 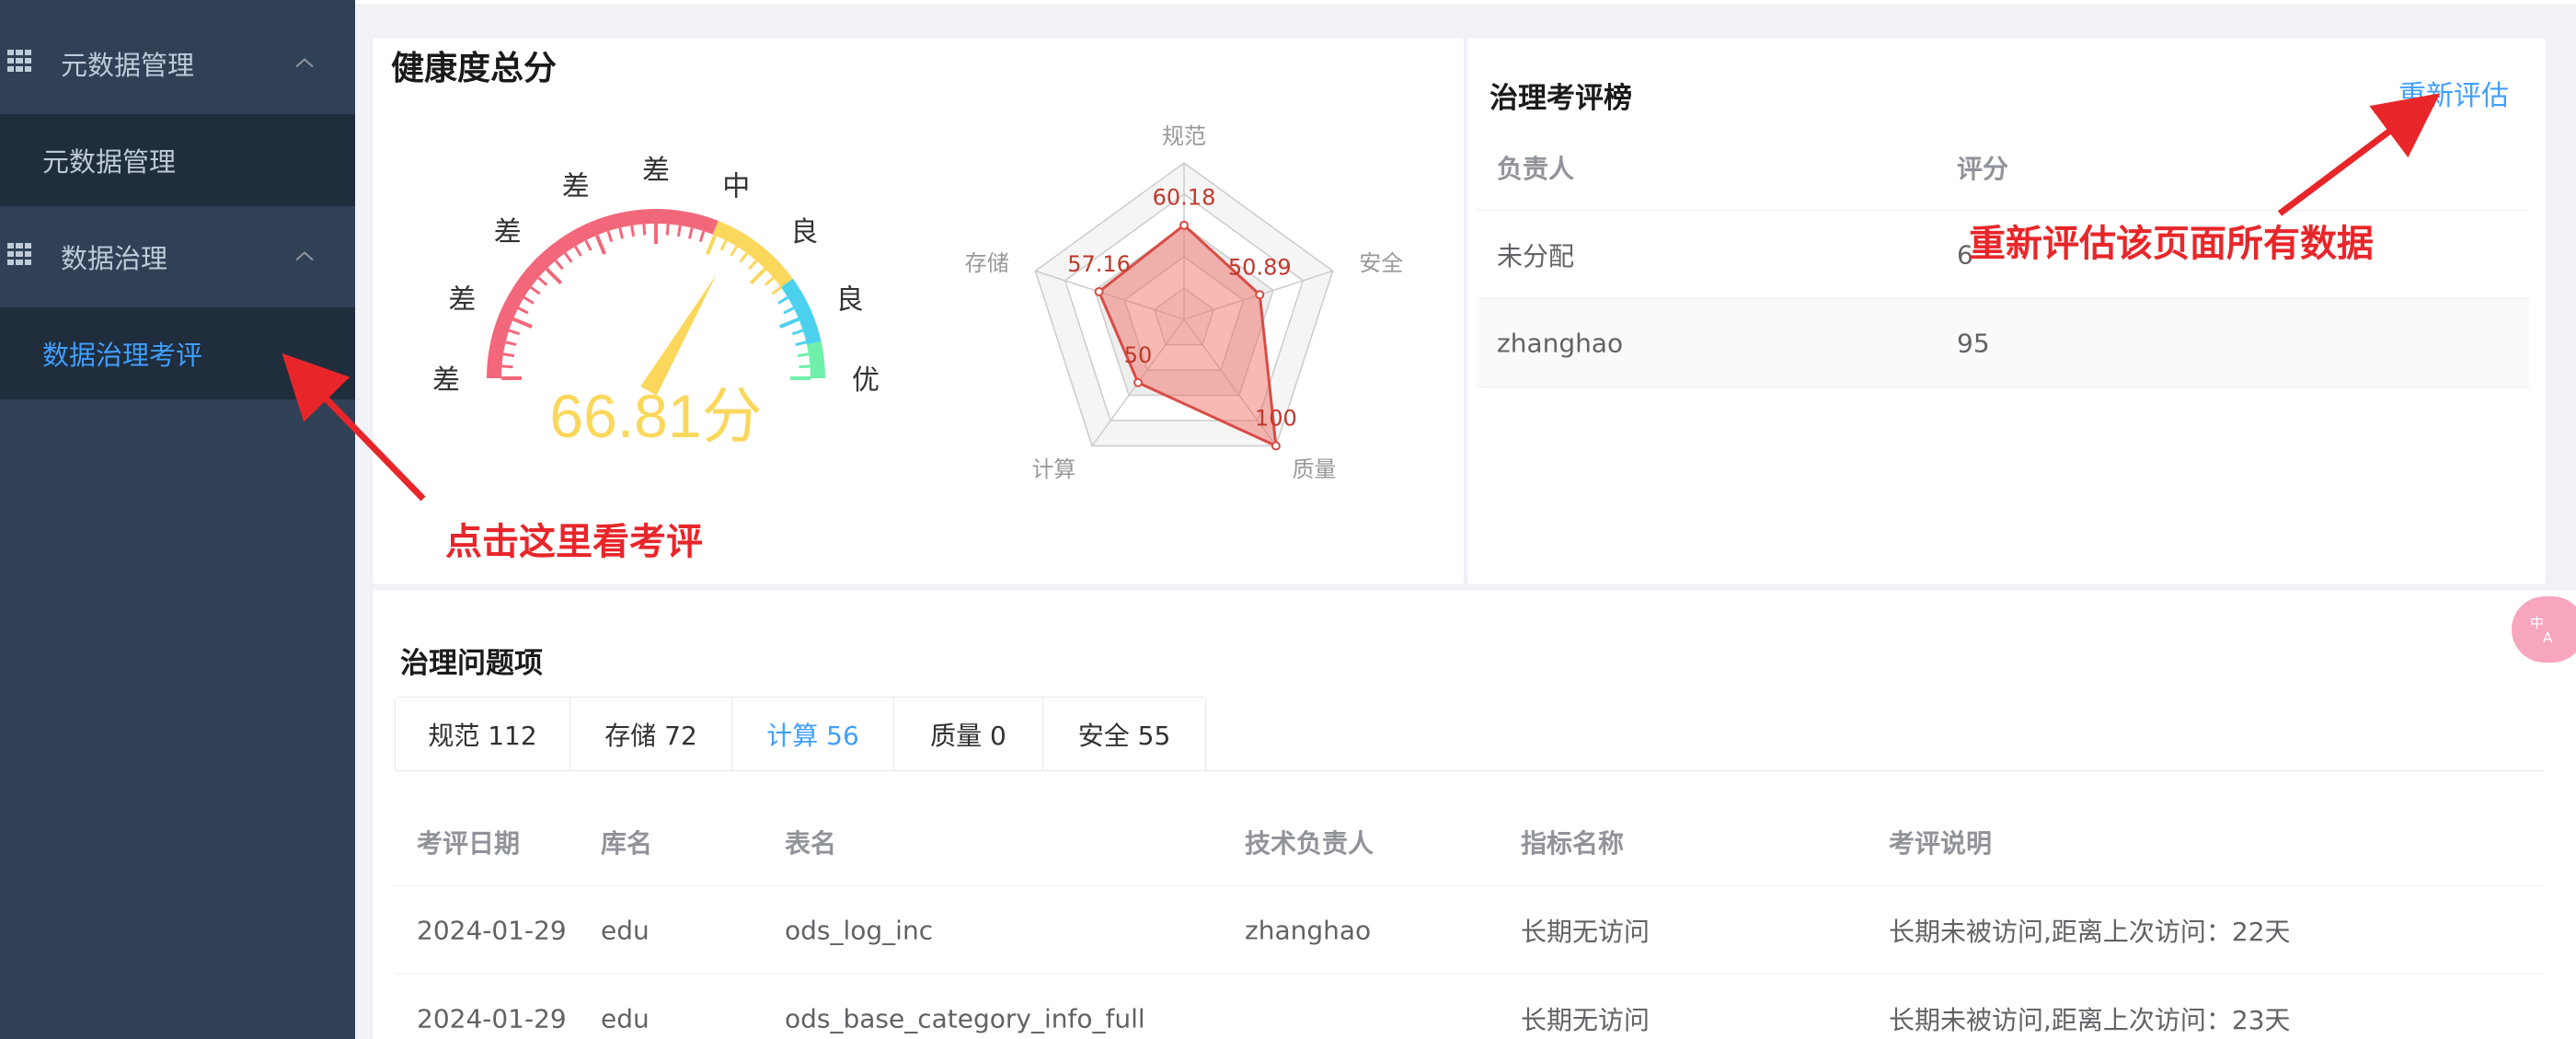 I want to click on tab-storage: 存储 72, so click(x=651, y=734).